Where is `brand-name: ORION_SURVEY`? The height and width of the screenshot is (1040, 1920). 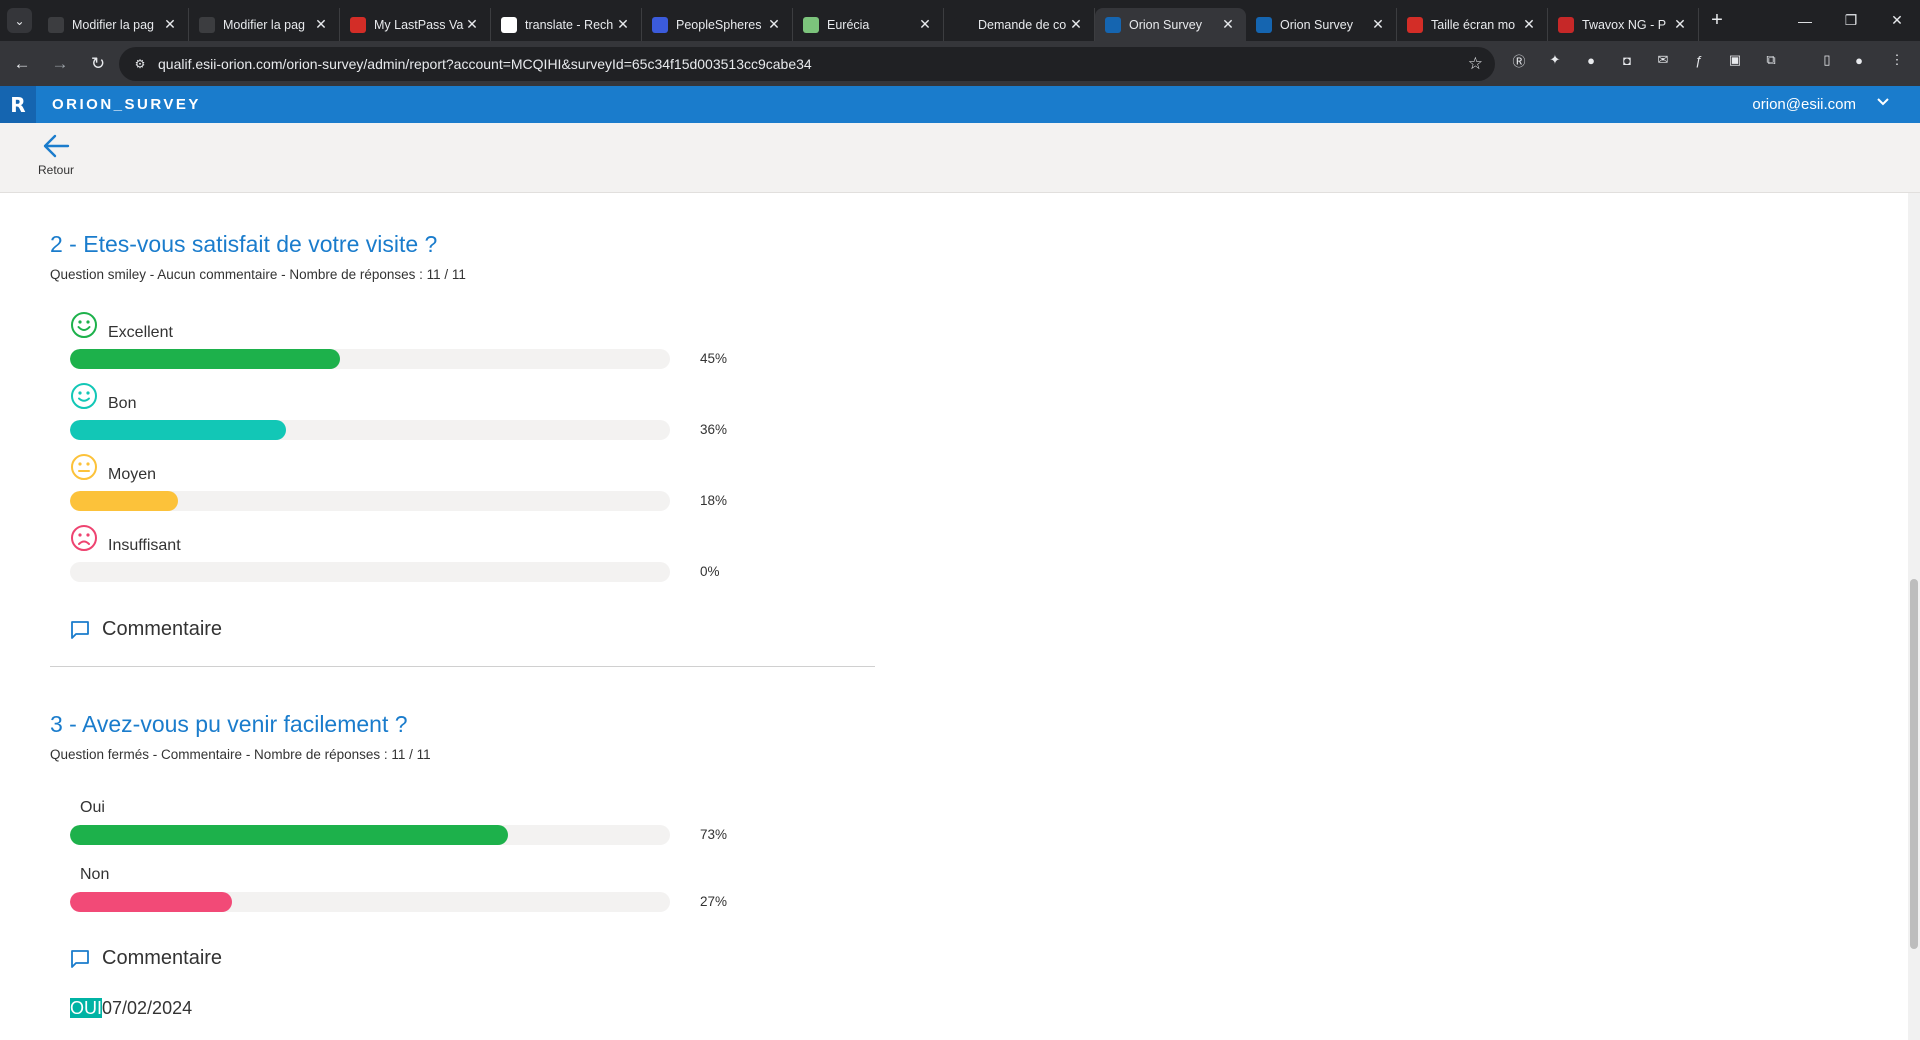 brand-name: ORION_SURVEY is located at coordinates (126, 104).